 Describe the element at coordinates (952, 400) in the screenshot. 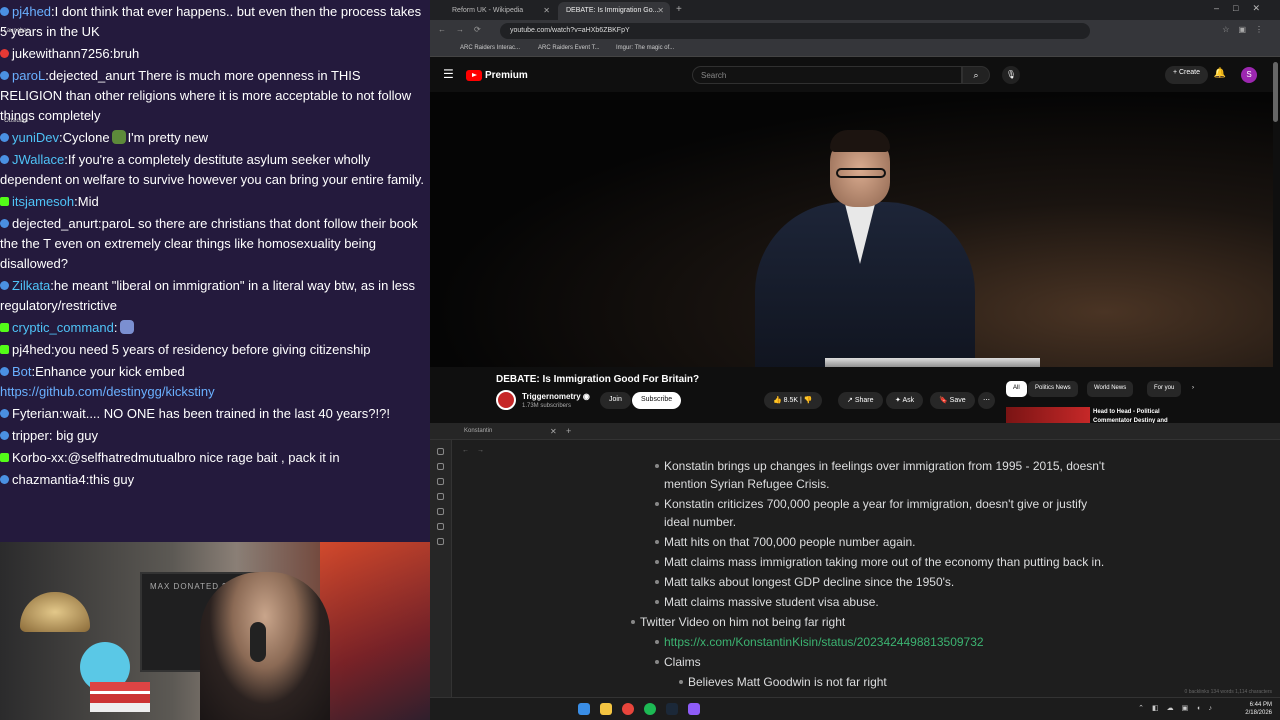

I see `save-button: 🔖 Save` at that location.